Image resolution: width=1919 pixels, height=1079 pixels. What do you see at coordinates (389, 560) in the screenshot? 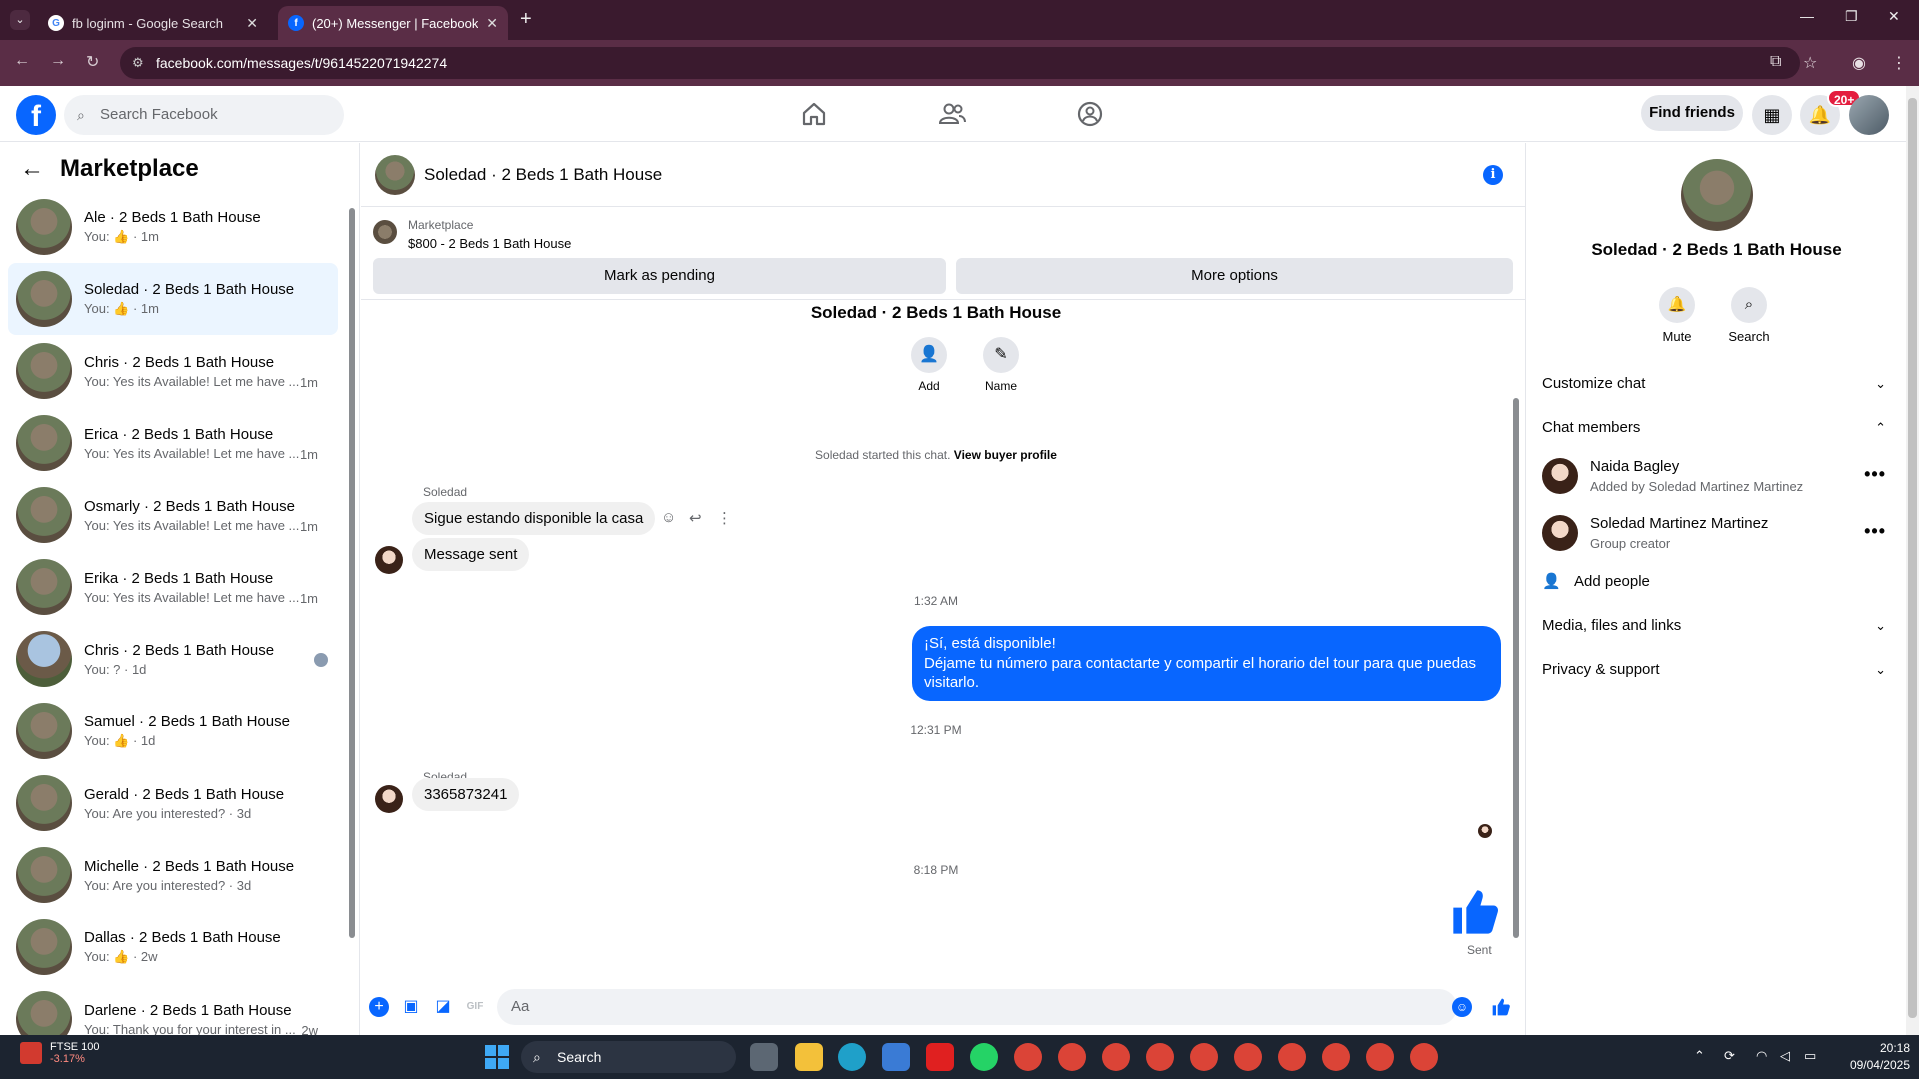
I see `sender-avatar` at bounding box center [389, 560].